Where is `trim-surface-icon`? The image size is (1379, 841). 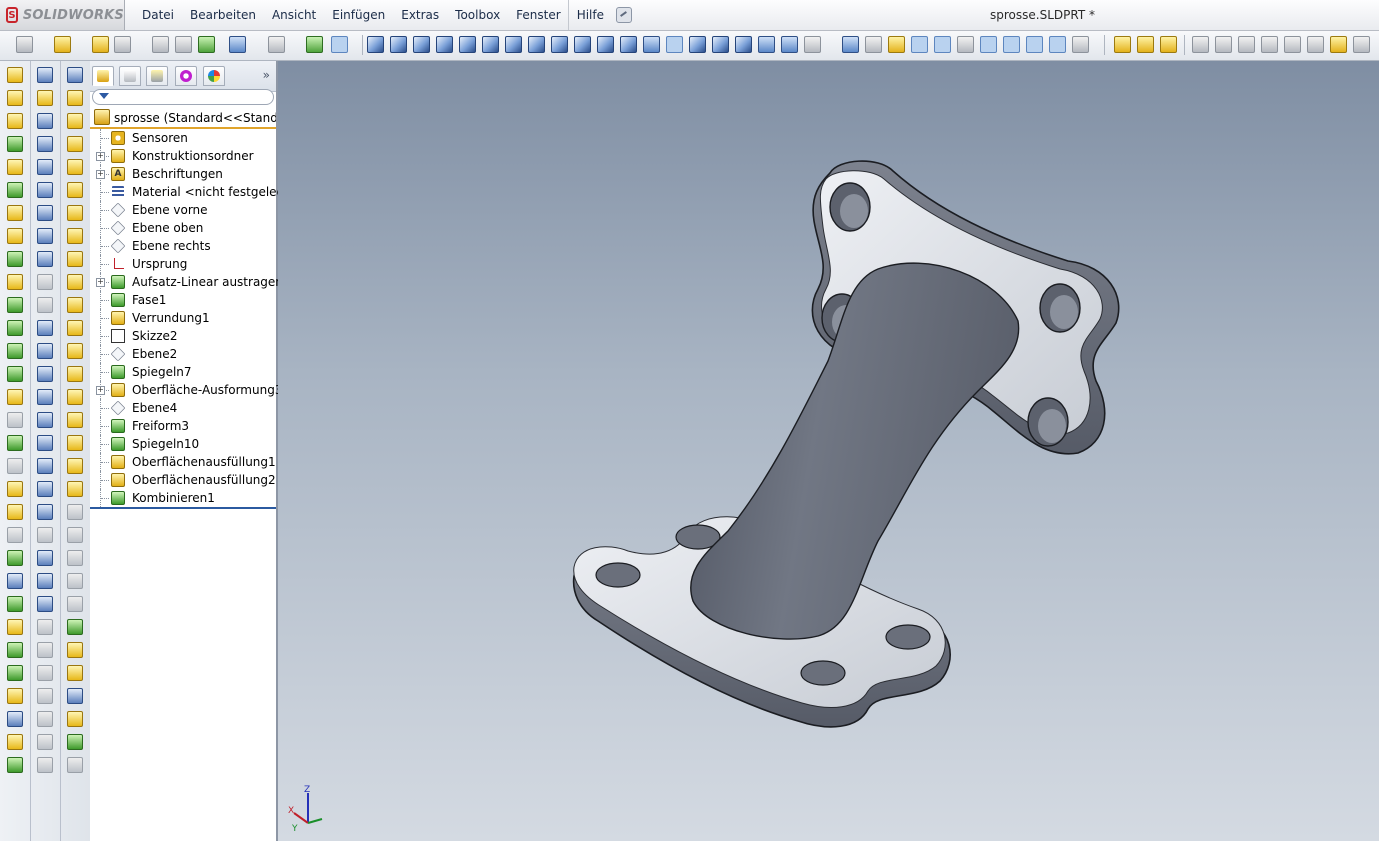
trim-surface-icon is located at coordinates (75, 443).